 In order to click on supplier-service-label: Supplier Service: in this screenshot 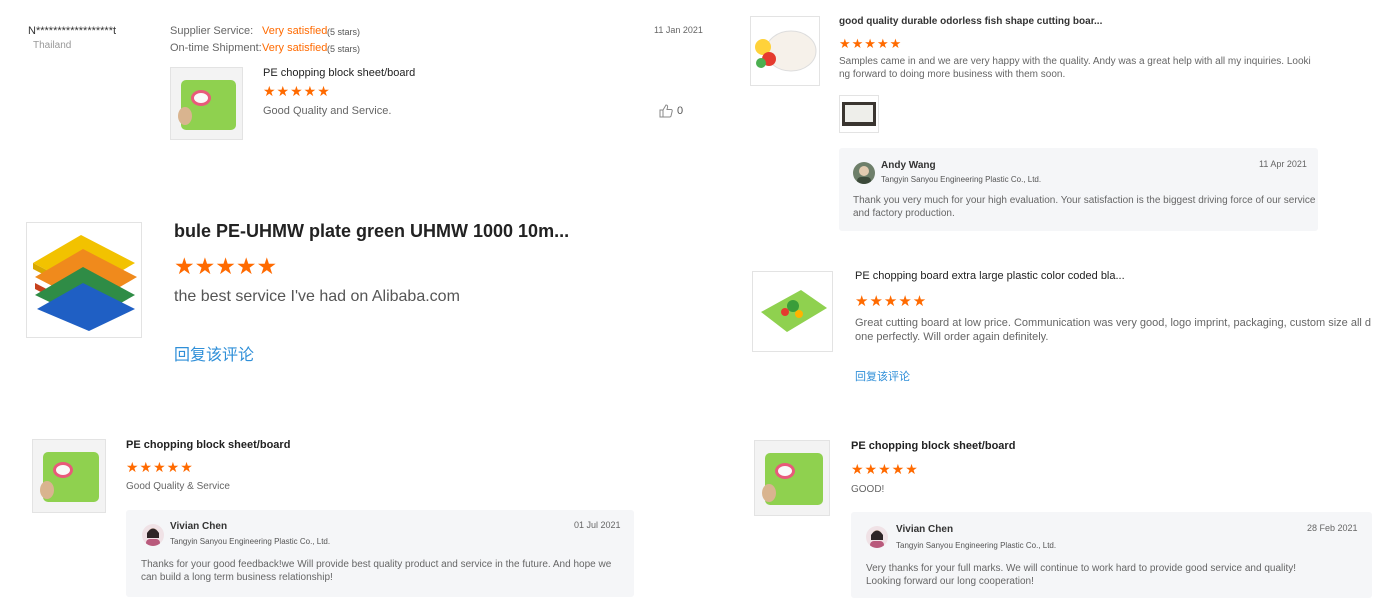, I will do `click(212, 31)`.